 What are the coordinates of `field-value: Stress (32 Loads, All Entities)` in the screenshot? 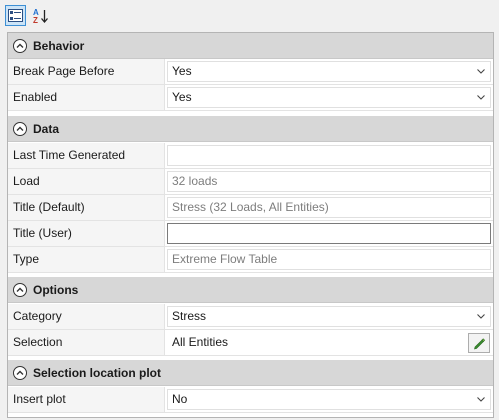 It's located at (250, 207).